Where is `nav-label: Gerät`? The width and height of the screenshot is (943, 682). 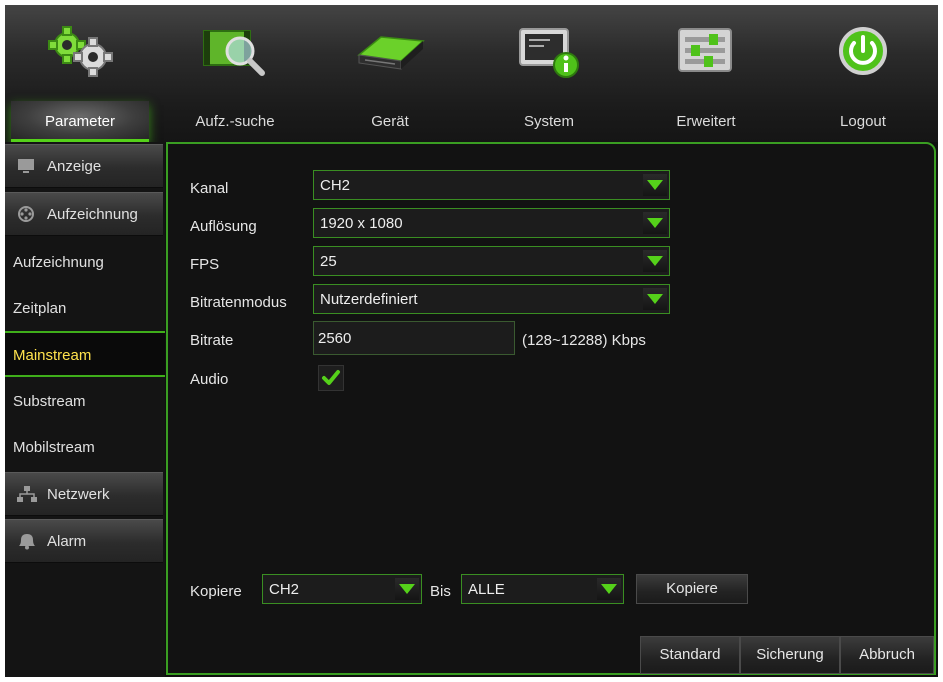 nav-label: Gerät is located at coordinates (390, 121).